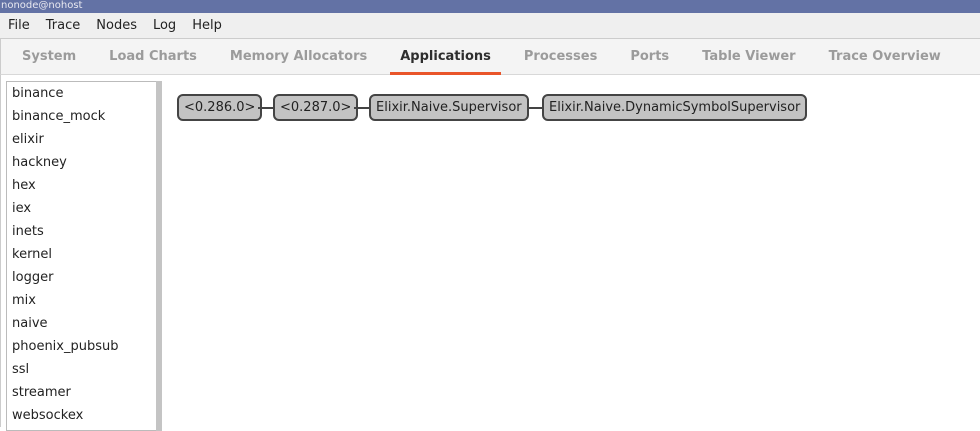  Describe the element at coordinates (675, 107) in the screenshot. I see `tree-node: Elixir.Naive.DynamicSymbolSupervisor` at that location.